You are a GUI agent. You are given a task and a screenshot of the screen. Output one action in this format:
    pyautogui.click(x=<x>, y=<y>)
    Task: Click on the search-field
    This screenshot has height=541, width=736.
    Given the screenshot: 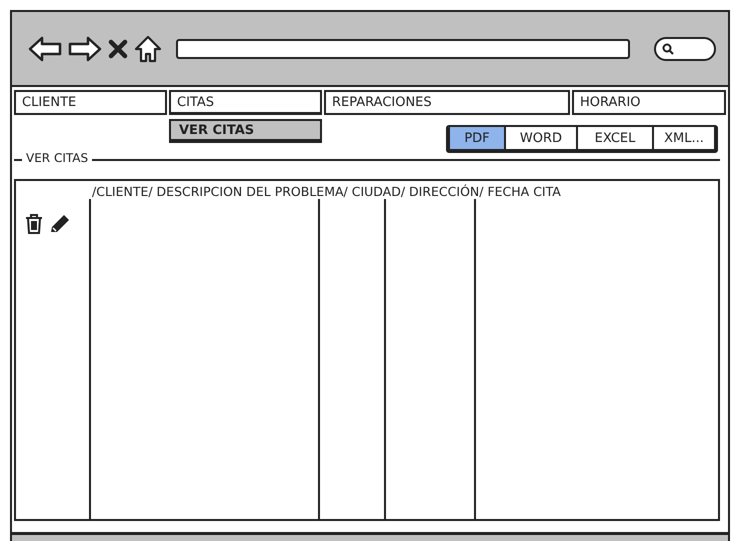 What is the action you would take?
    pyautogui.click(x=685, y=48)
    